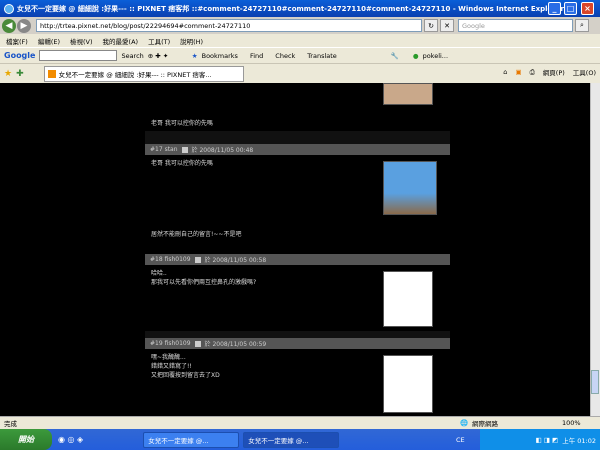 This screenshot has height=450, width=600. Describe the element at coordinates (571, 423) in the screenshot. I see `zoom-level: 100%` at that location.